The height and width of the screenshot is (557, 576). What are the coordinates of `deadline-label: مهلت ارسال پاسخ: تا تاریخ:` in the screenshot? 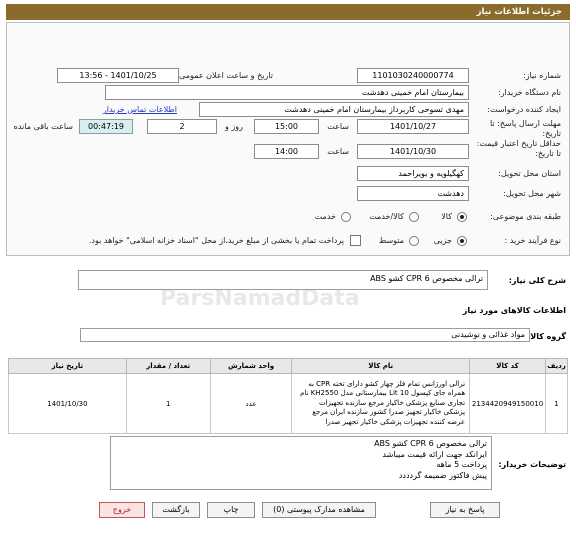 It's located at (525, 128).